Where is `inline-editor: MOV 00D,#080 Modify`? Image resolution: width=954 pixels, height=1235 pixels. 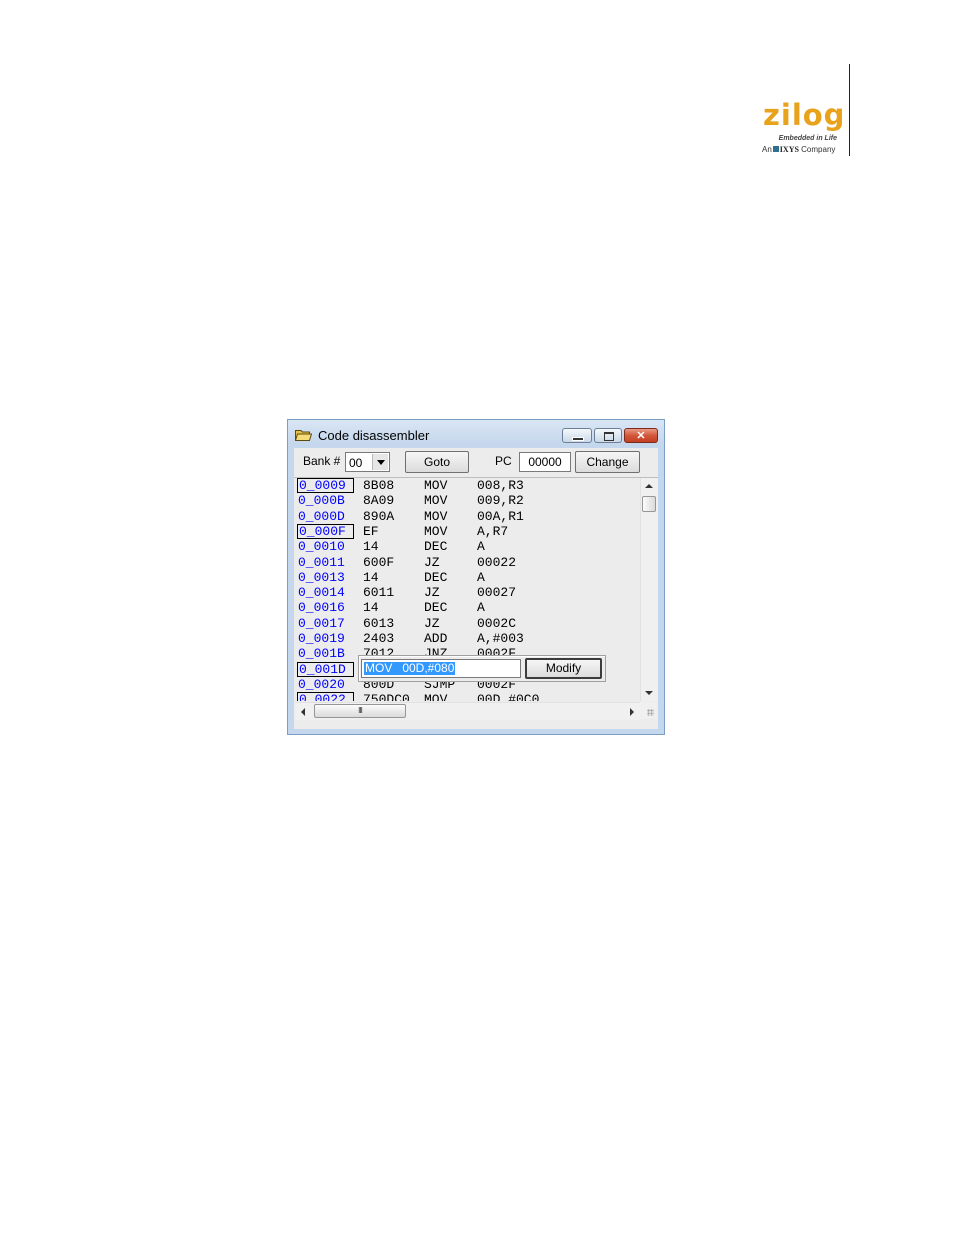 inline-editor: MOV 00D,#080 Modify is located at coordinates (482, 668).